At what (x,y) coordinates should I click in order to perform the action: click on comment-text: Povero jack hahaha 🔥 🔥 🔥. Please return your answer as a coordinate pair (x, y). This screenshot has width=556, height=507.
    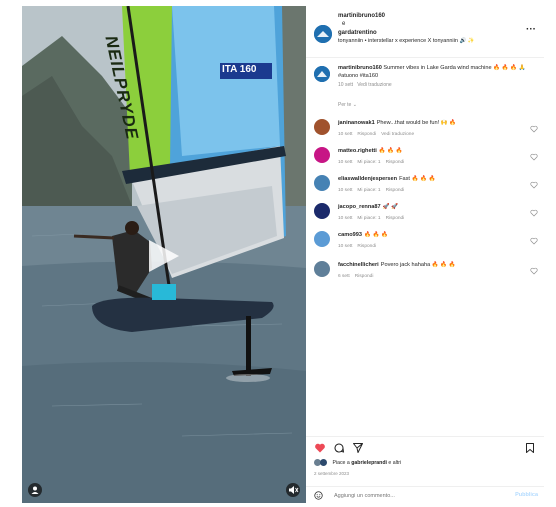
    Looking at the image, I should click on (418, 265).